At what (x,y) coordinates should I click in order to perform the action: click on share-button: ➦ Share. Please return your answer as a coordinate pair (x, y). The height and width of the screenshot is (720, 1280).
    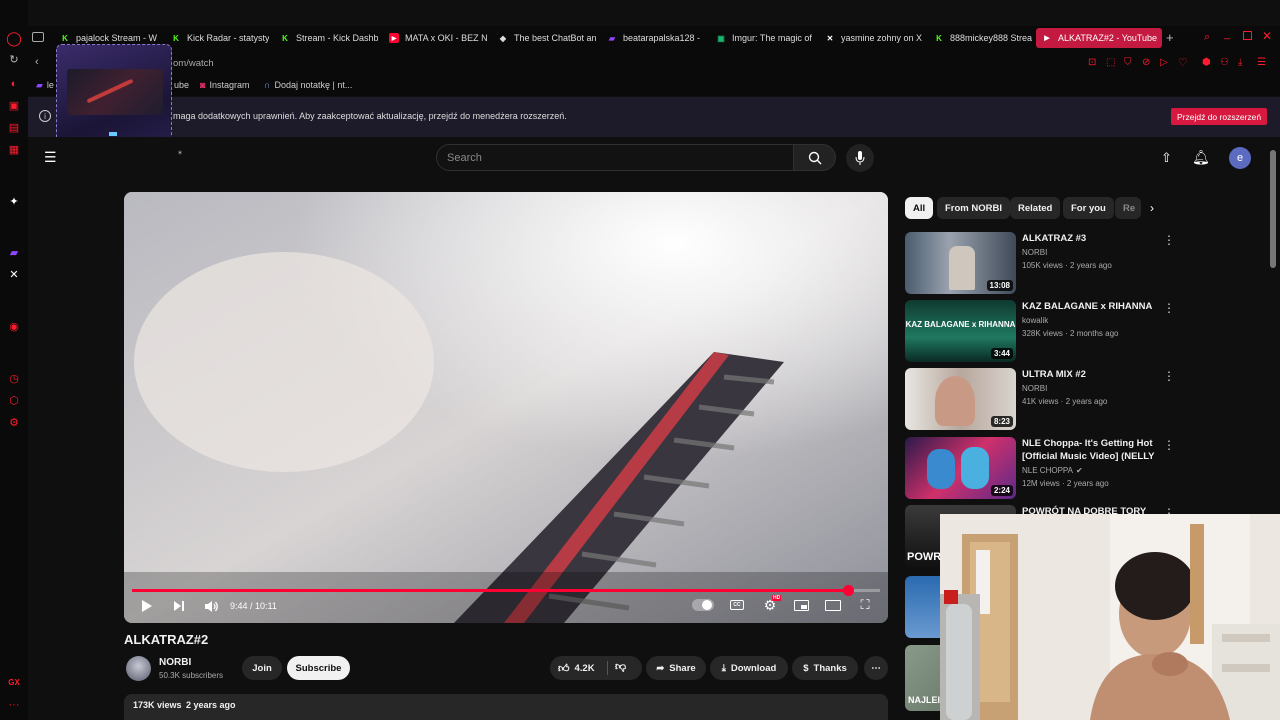
    Looking at the image, I should click on (676, 668).